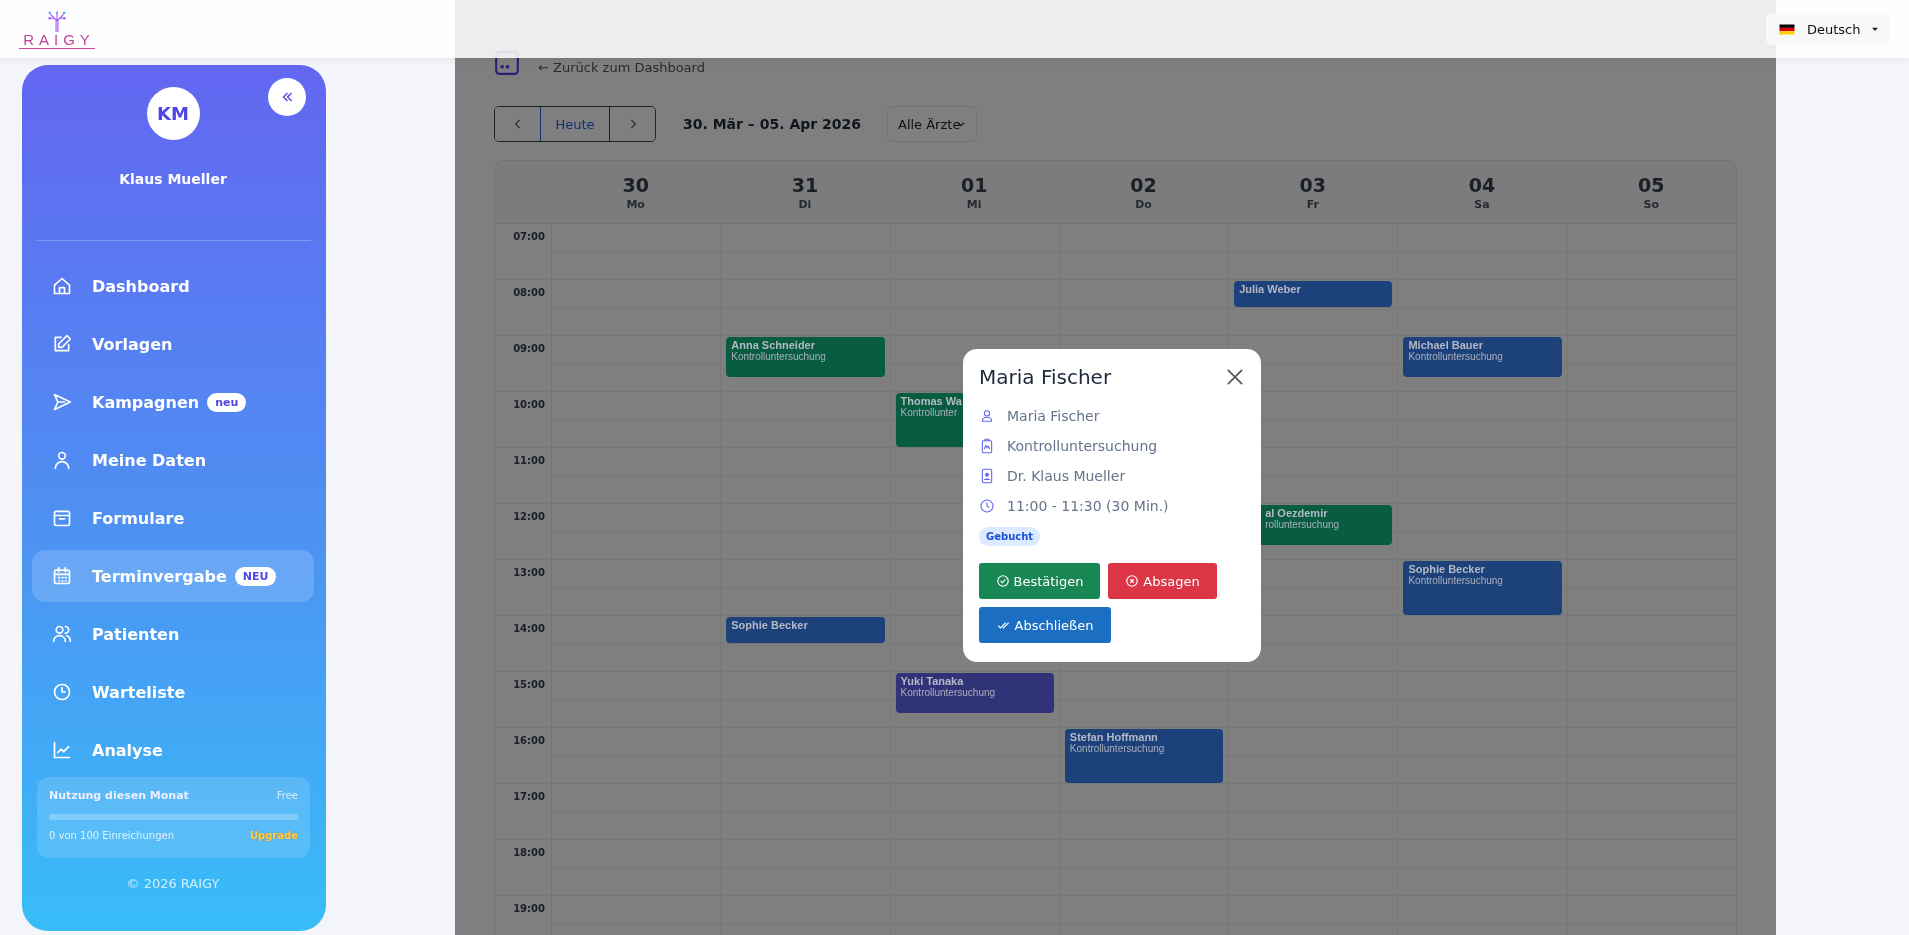 This screenshot has width=1909, height=935. Describe the element at coordinates (1302, 524) in the screenshot. I see `appointment-type: rolluntersuchung` at that location.